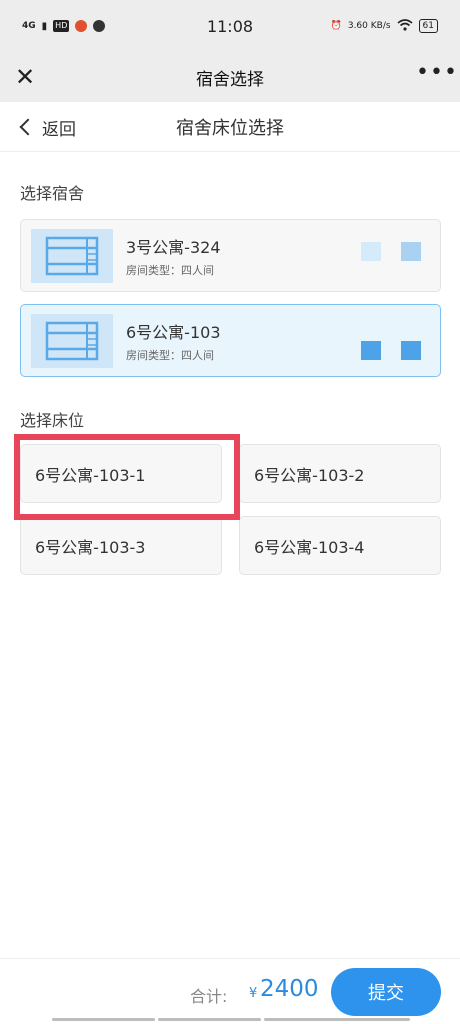 The height and width of the screenshot is (1024, 460). What do you see at coordinates (28, 127) in the screenshot?
I see `chevron-left-icon` at bounding box center [28, 127].